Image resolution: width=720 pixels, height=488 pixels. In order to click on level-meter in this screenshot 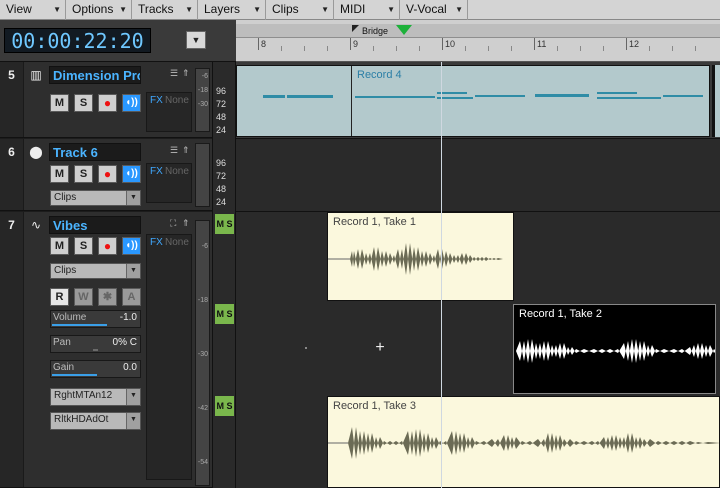, I will do `click(202, 175)`.